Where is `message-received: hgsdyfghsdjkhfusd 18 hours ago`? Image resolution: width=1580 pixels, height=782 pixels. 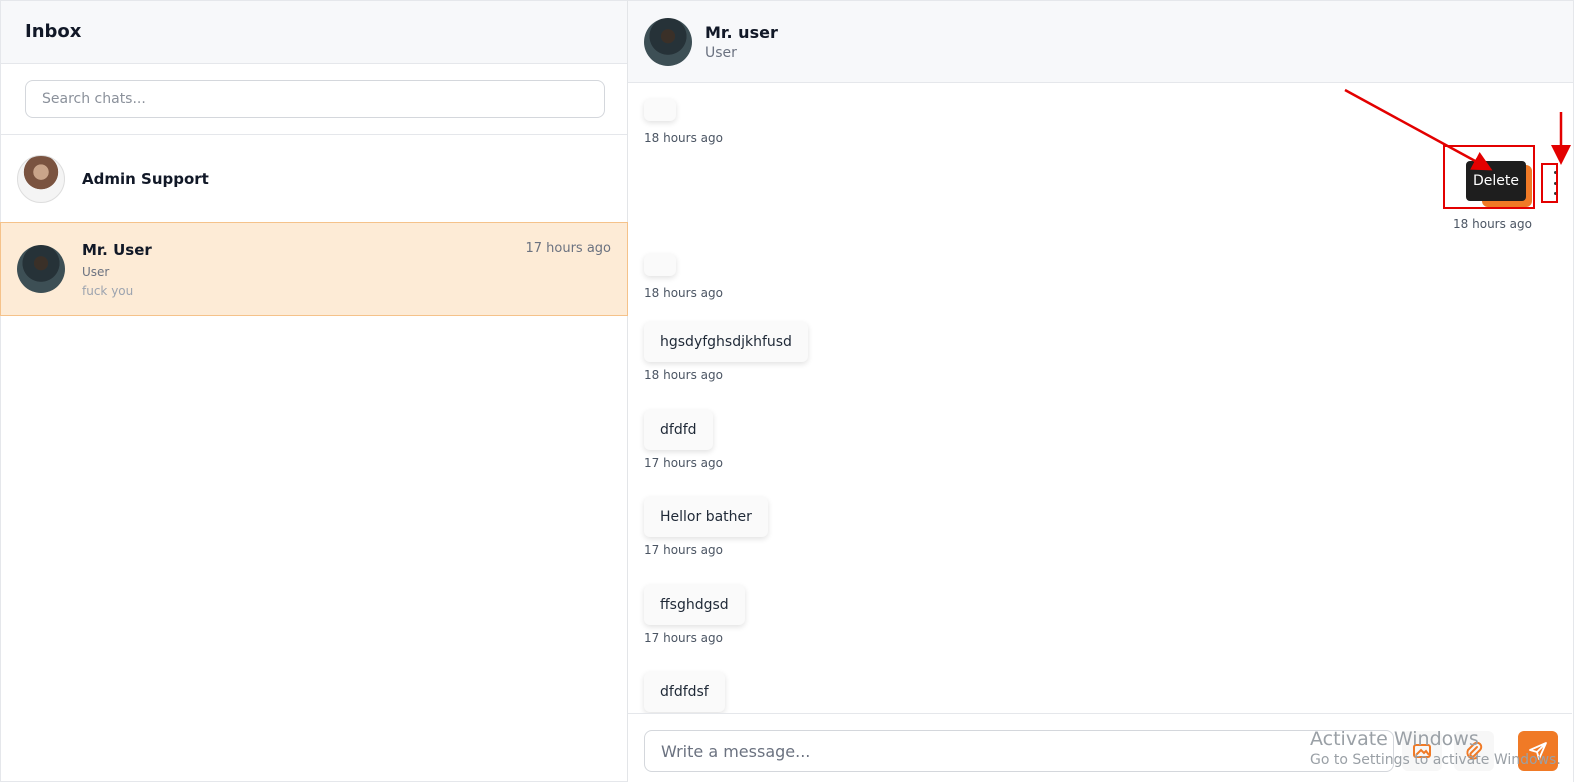 message-received: hgsdyfghsdjkhfusd 18 hours ago is located at coordinates (726, 352).